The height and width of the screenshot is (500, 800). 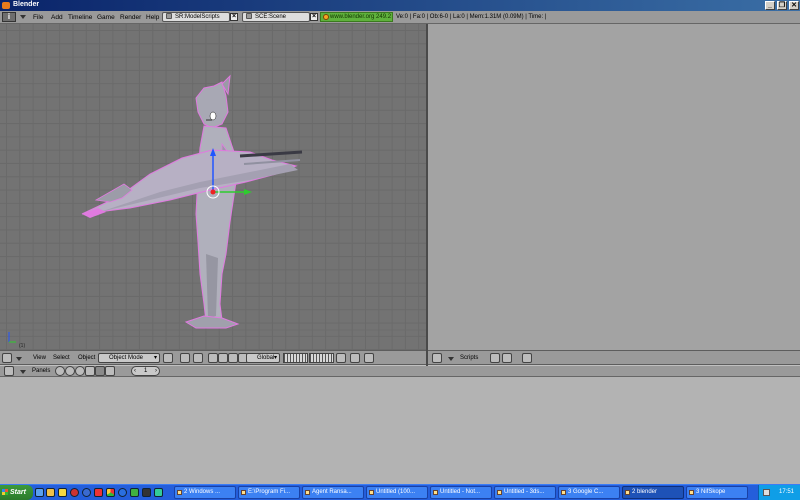 I want to click on scripts-return-icon, so click(x=495, y=358).